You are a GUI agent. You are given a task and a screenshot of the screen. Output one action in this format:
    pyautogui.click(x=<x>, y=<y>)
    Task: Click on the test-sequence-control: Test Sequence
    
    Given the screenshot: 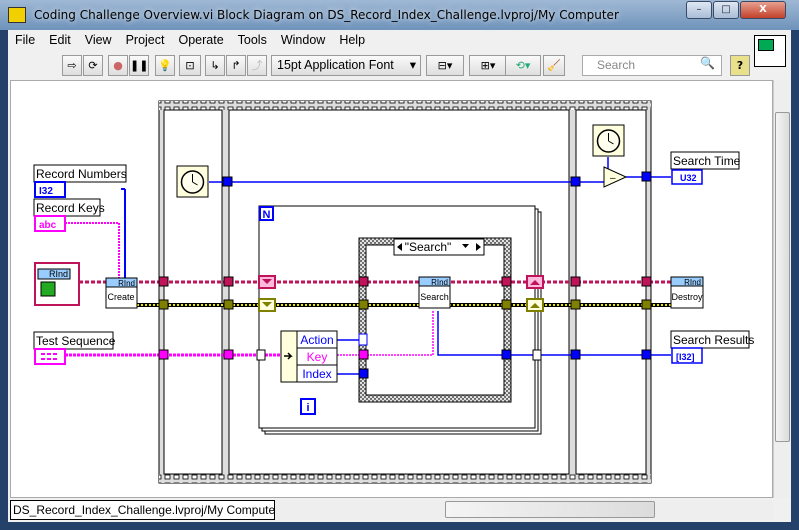 What is the action you would take?
    pyautogui.click(x=74, y=348)
    